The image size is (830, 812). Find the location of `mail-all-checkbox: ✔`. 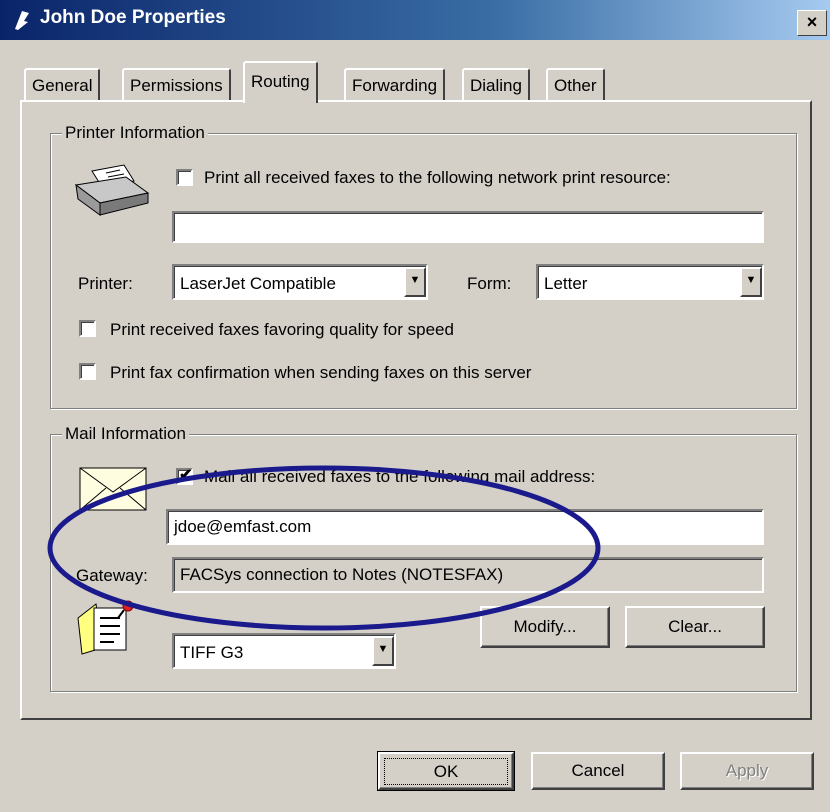

mail-all-checkbox: ✔ is located at coordinates (184, 476).